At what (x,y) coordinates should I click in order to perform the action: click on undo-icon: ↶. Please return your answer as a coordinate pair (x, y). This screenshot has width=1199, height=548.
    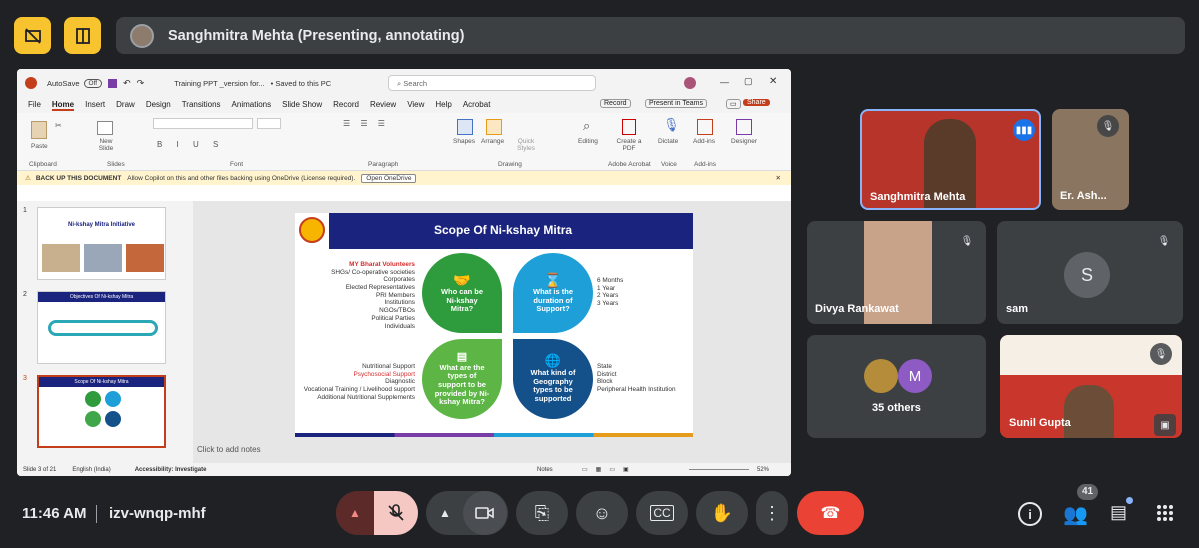
    Looking at the image, I should click on (127, 83).